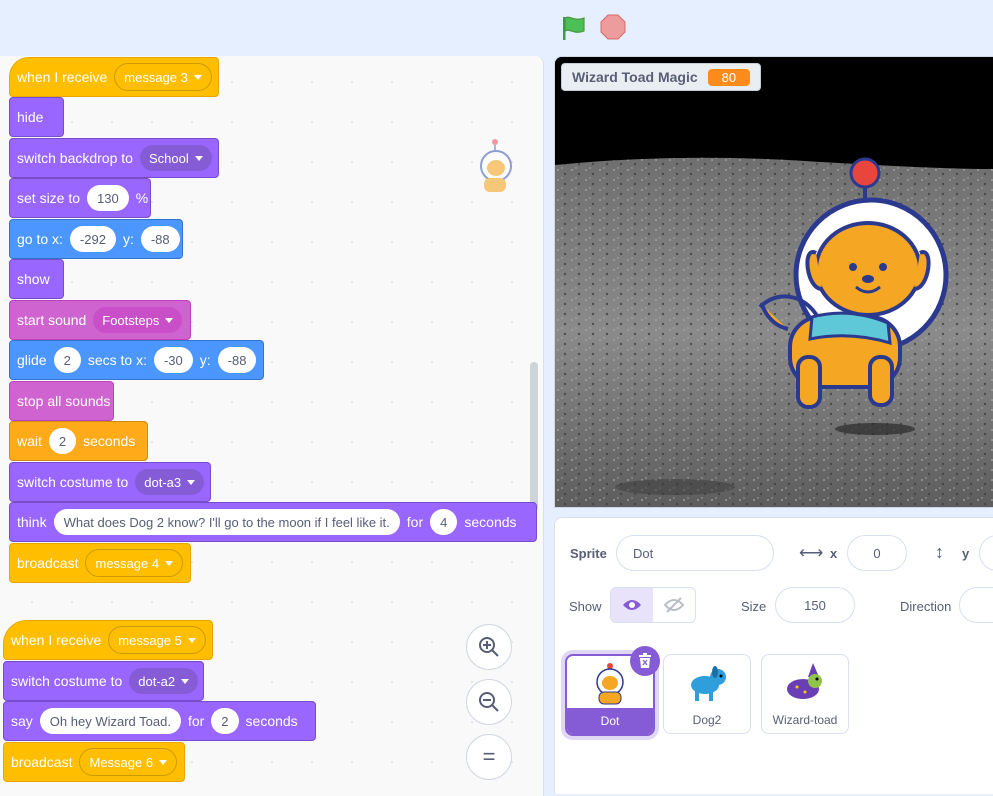 The height and width of the screenshot is (796, 993). What do you see at coordinates (40, 239) in the screenshot?
I see `block-label: go to x:` at bounding box center [40, 239].